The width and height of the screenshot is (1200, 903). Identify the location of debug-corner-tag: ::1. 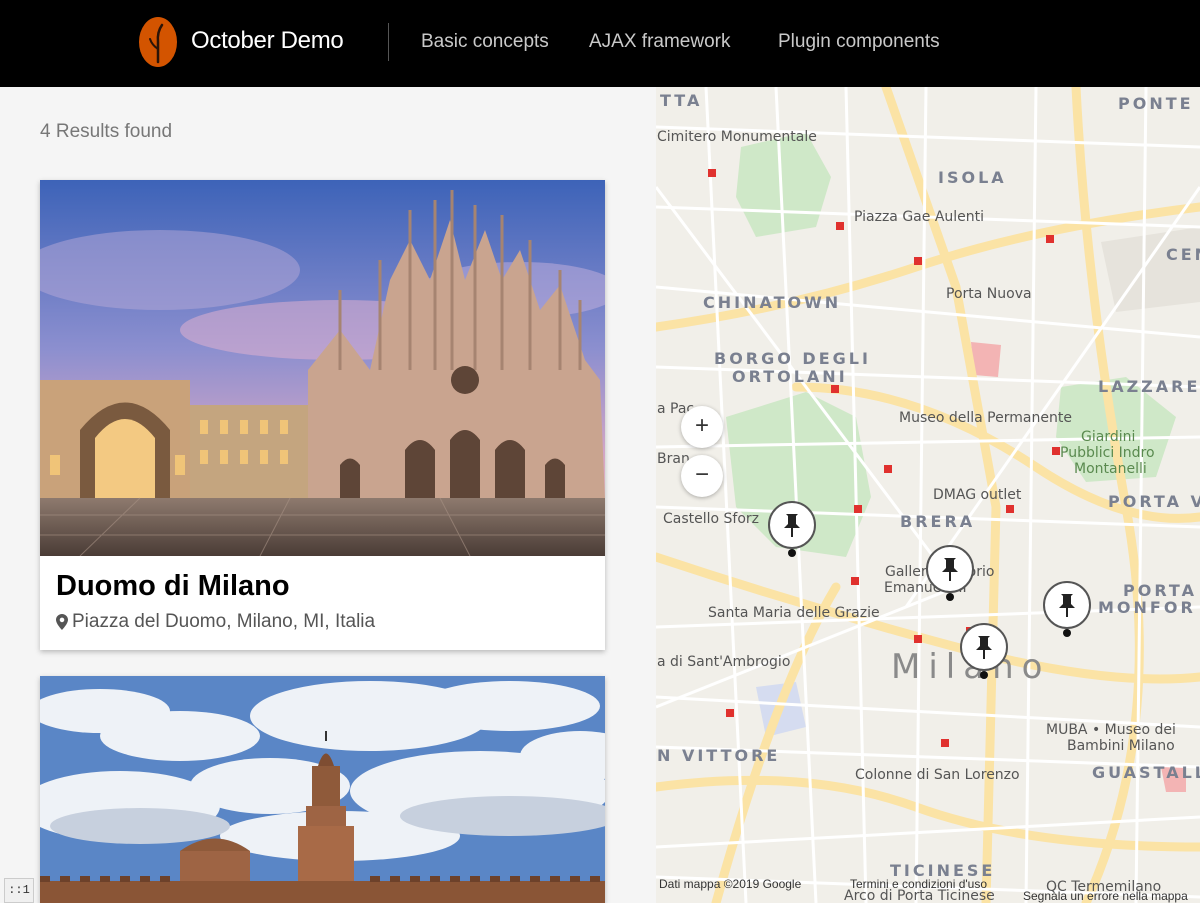
(19, 890).